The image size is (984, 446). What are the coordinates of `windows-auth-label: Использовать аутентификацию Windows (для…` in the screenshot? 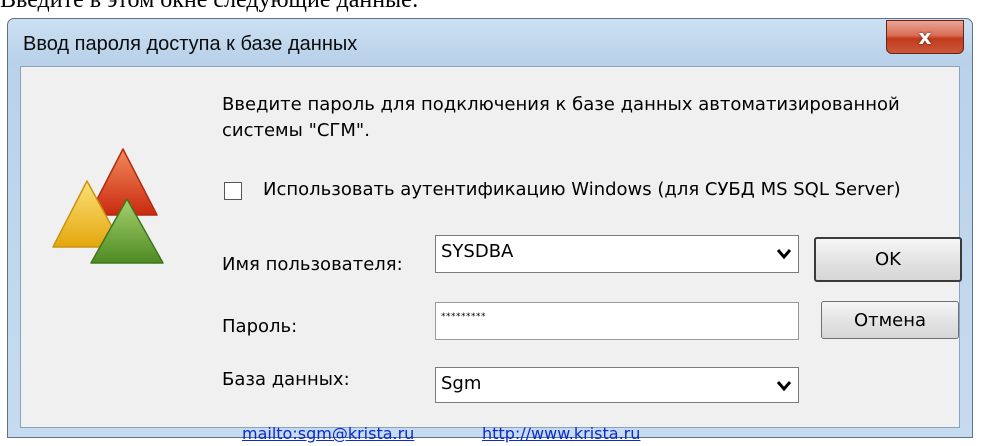 It's located at (582, 189).